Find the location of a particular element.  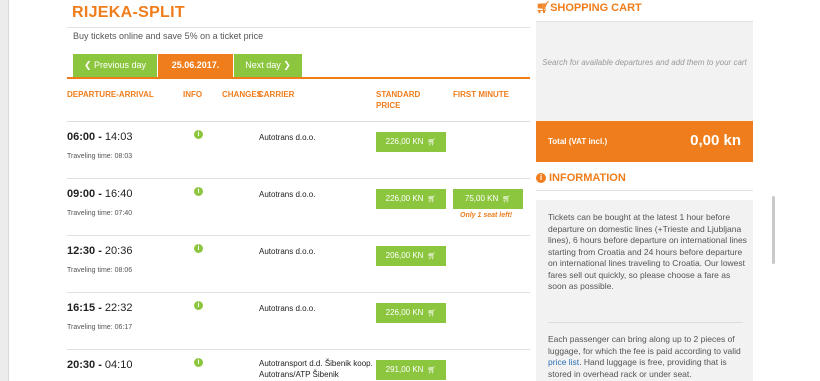

current-date-tab: 25.06.2017. is located at coordinates (195, 65).